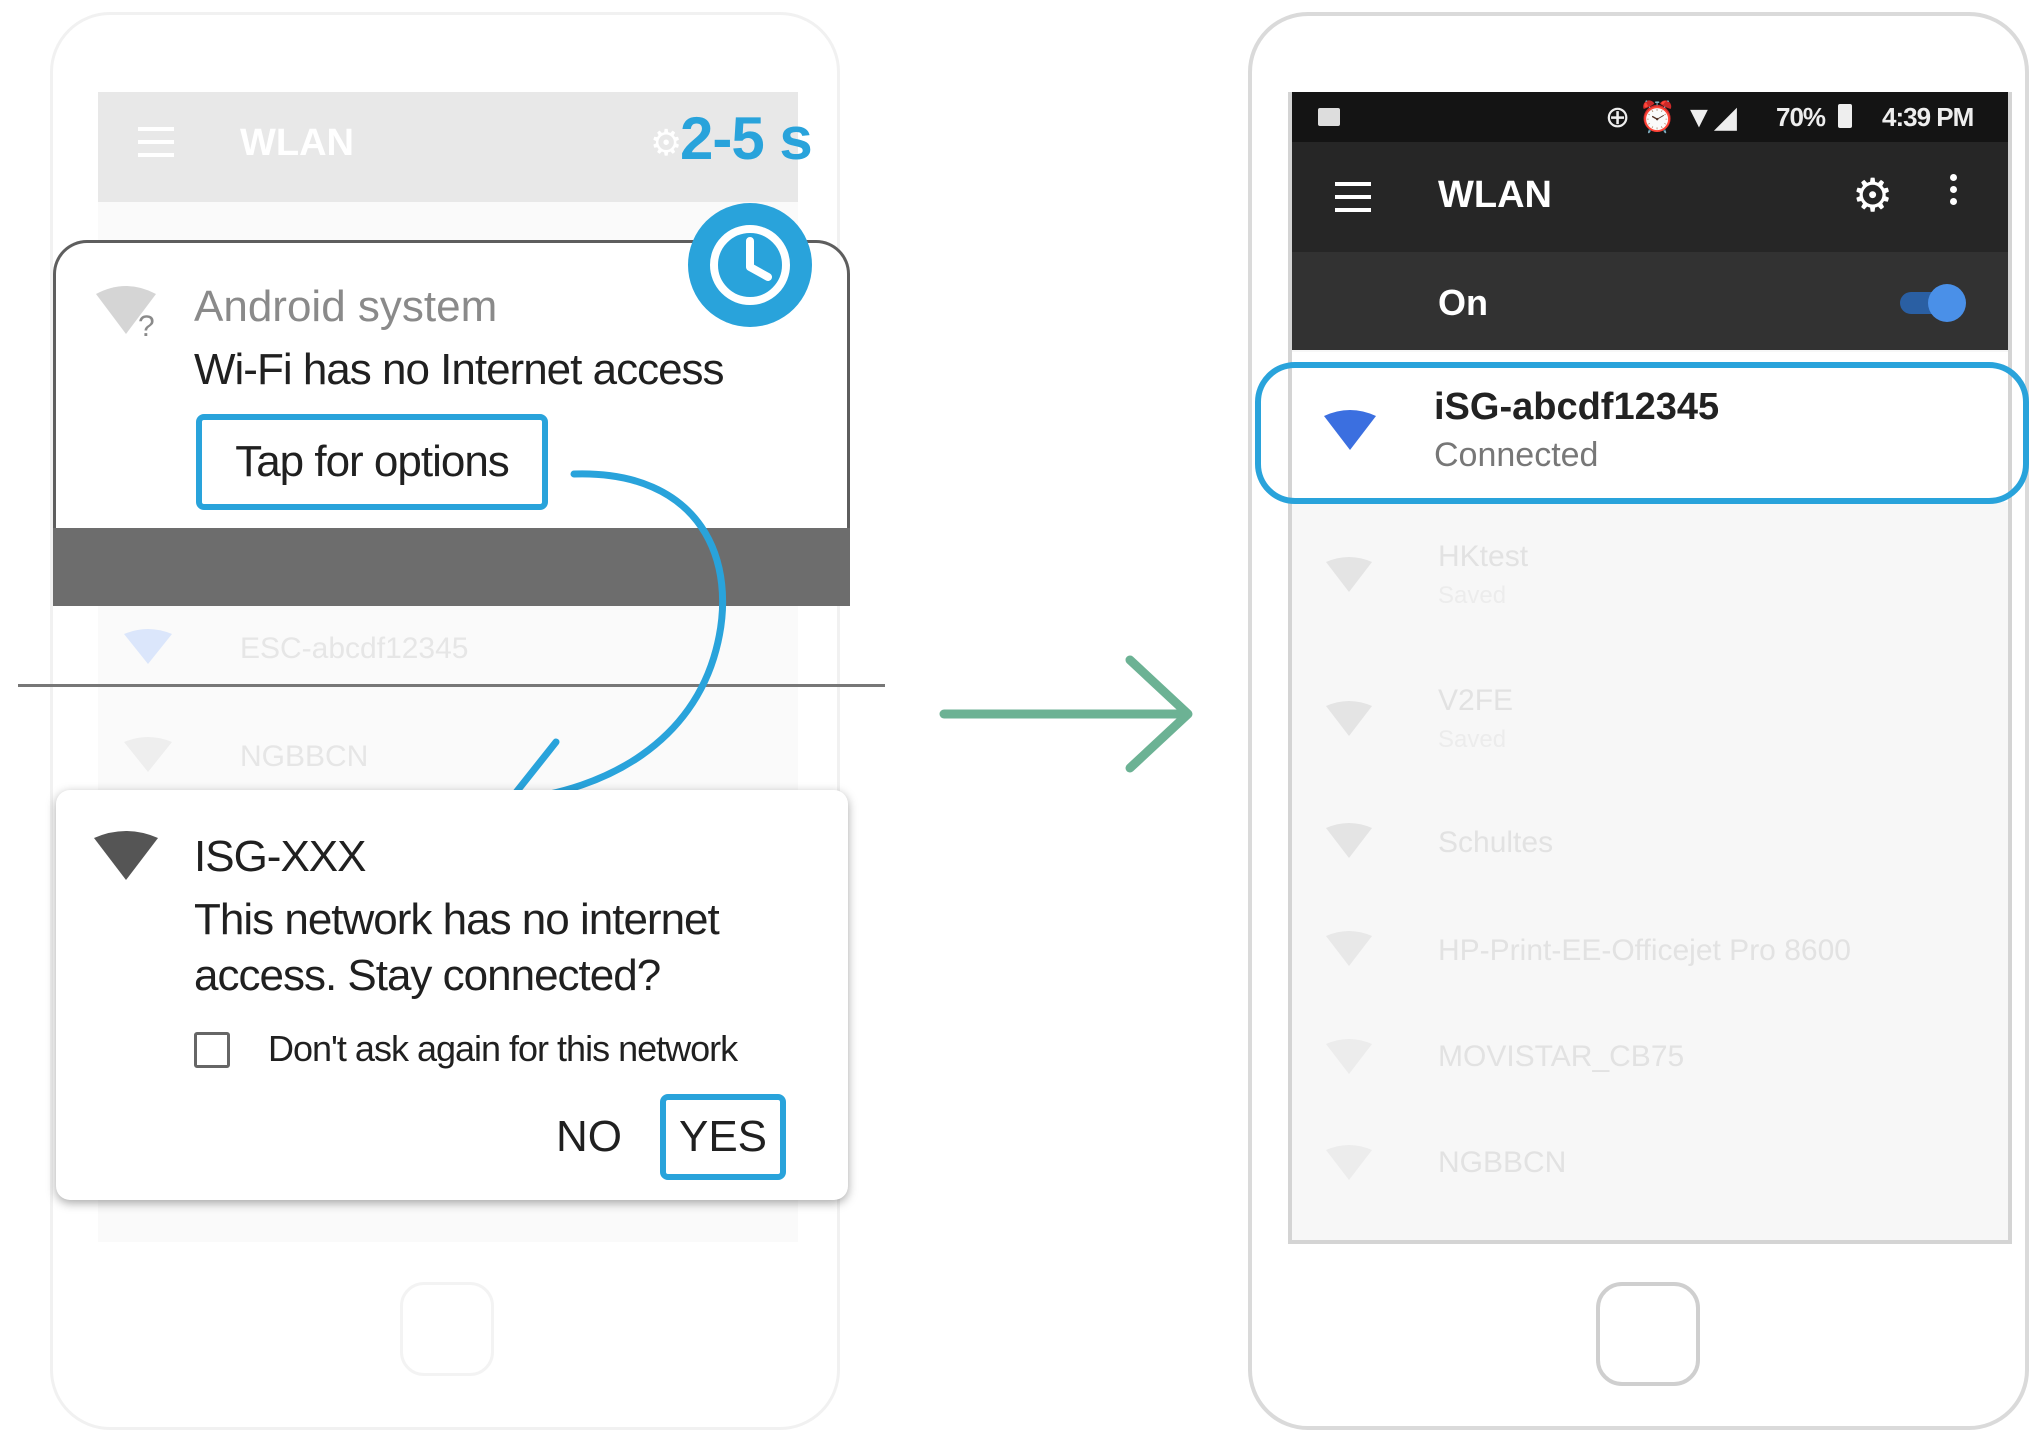  I want to click on dialog-ssid: ISG-XXX, so click(280, 856).